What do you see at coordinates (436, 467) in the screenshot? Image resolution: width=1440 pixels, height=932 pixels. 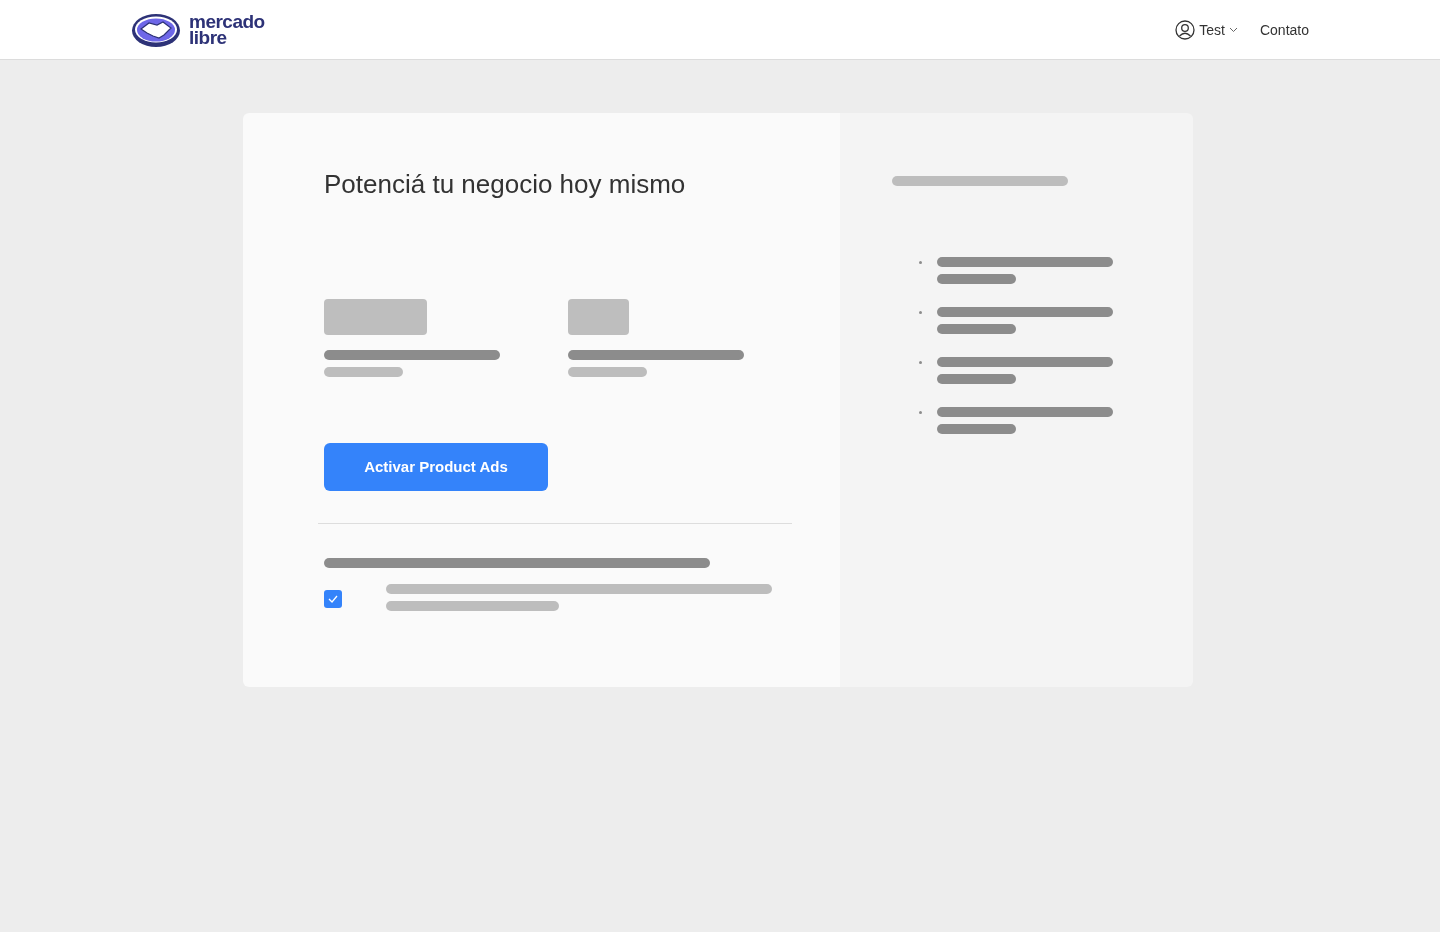 I see `activate-button: Activar Product Ads` at bounding box center [436, 467].